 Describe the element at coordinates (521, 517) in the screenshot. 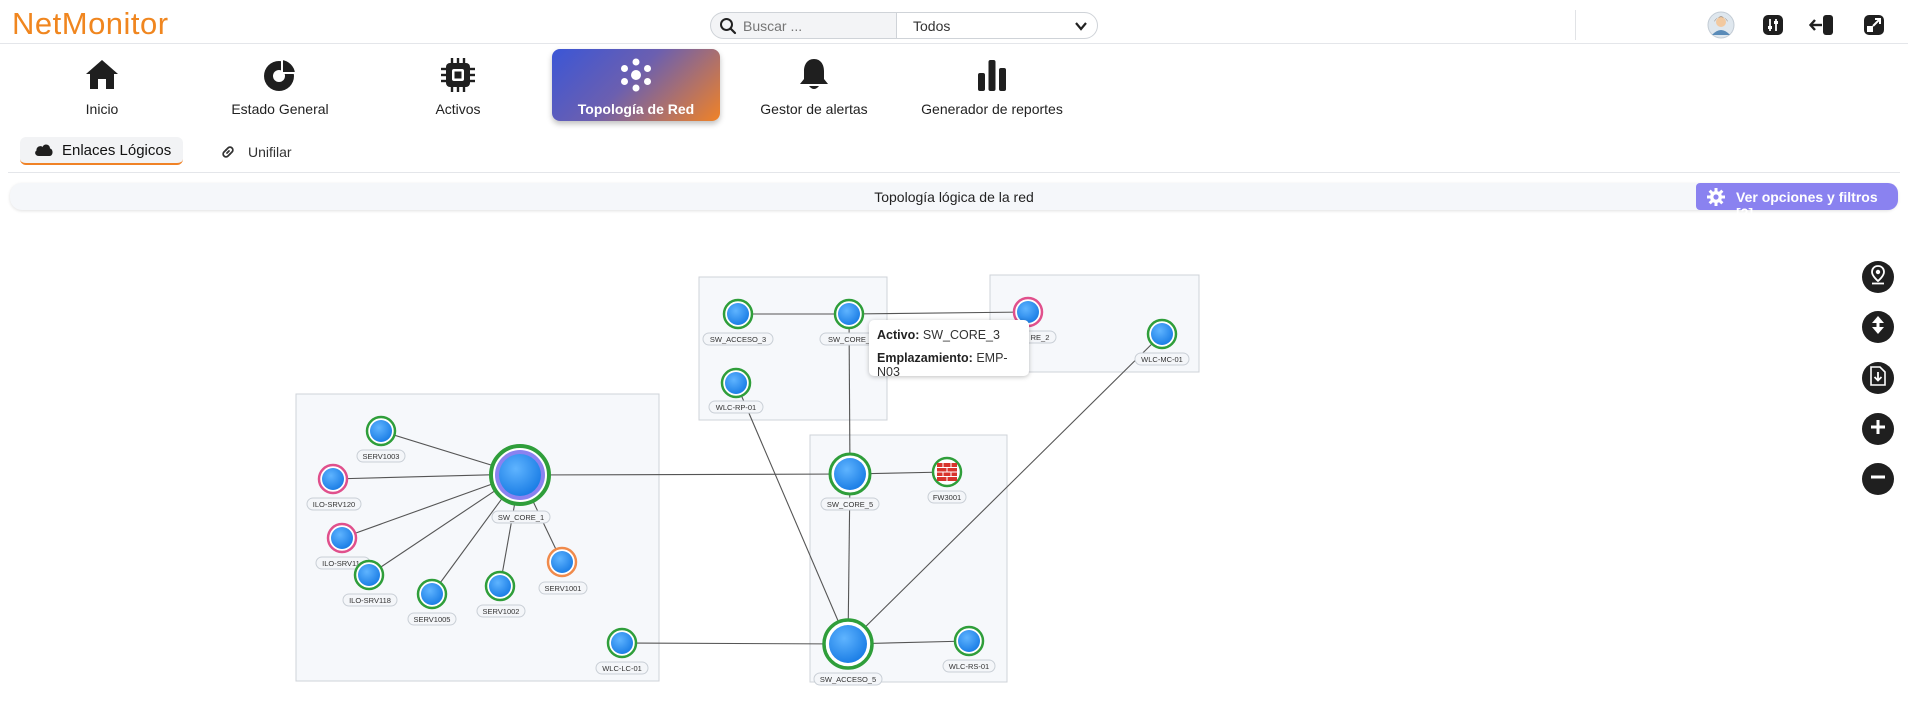

I see `node-label: SW_CORE_1` at that location.